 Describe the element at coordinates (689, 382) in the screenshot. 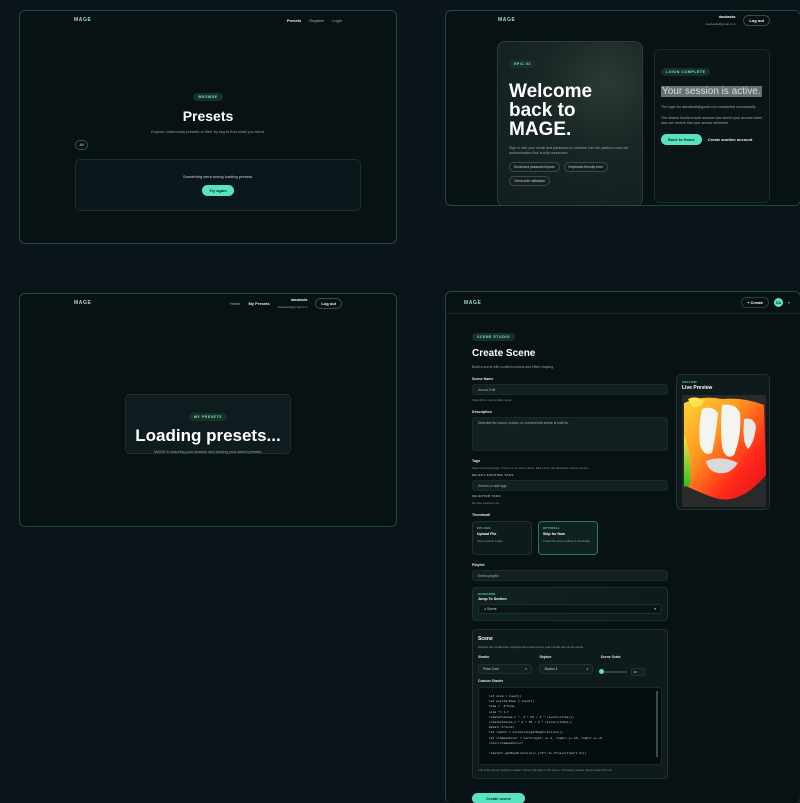

I see `preview-kind: PREVIEW` at that location.